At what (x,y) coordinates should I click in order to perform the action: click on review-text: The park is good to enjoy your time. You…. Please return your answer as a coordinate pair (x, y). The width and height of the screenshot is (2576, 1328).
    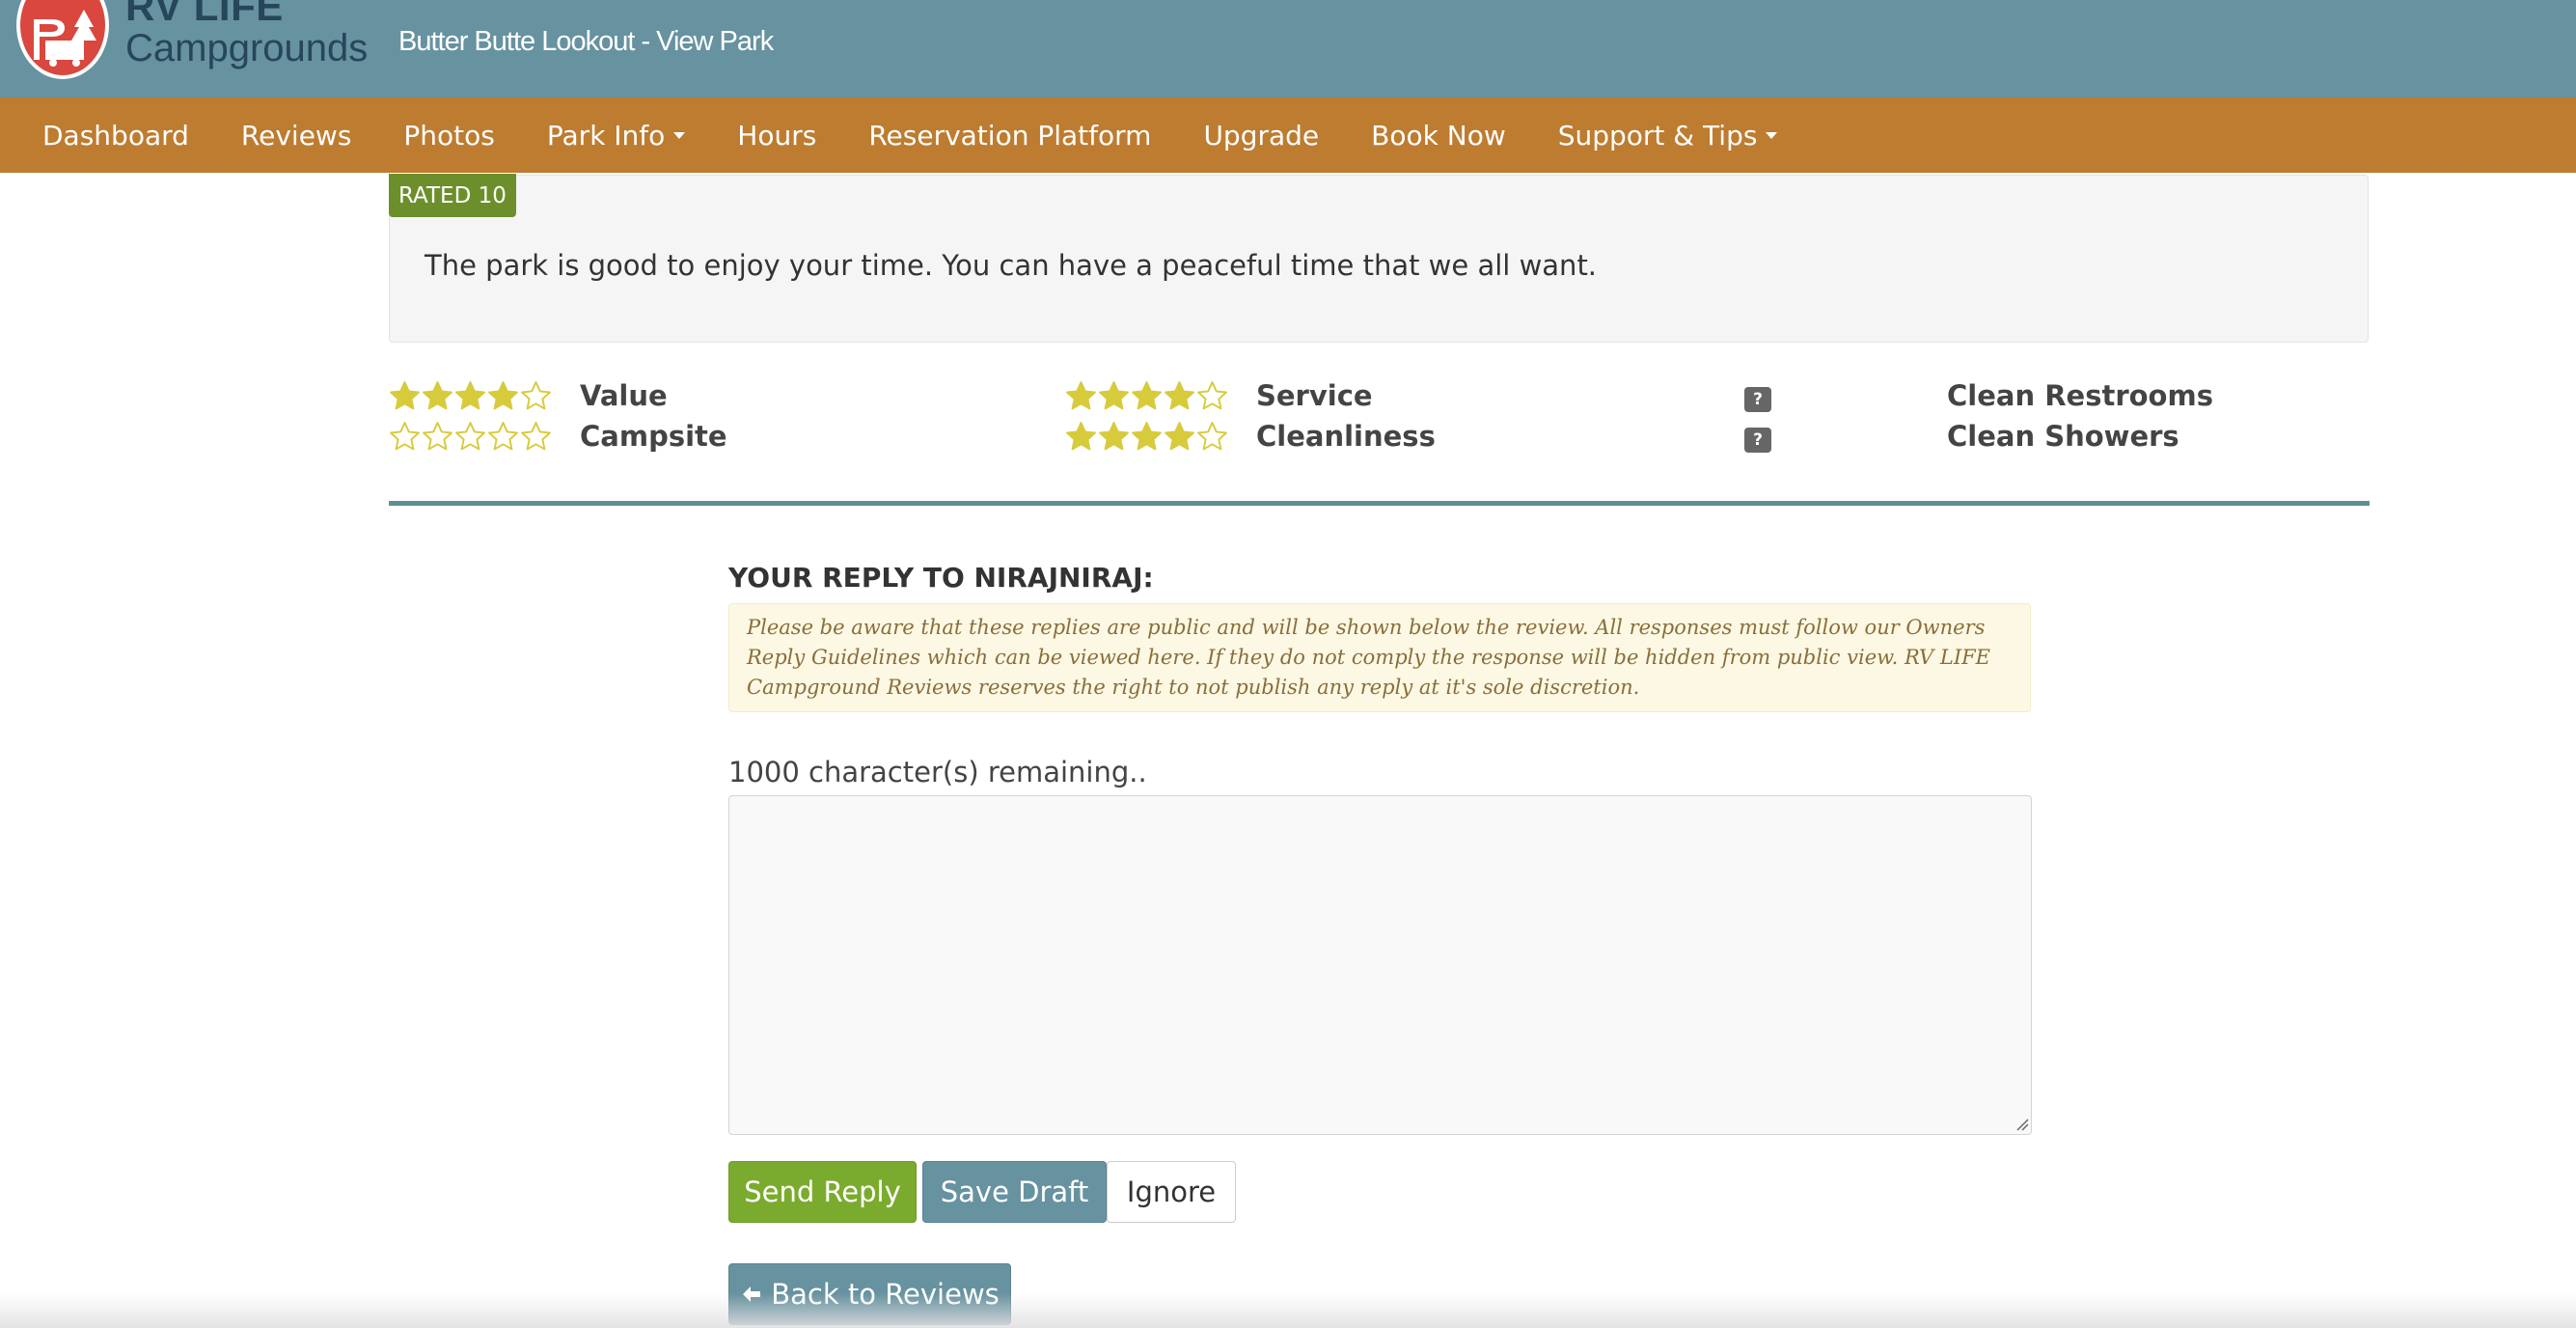
    Looking at the image, I should click on (1011, 265).